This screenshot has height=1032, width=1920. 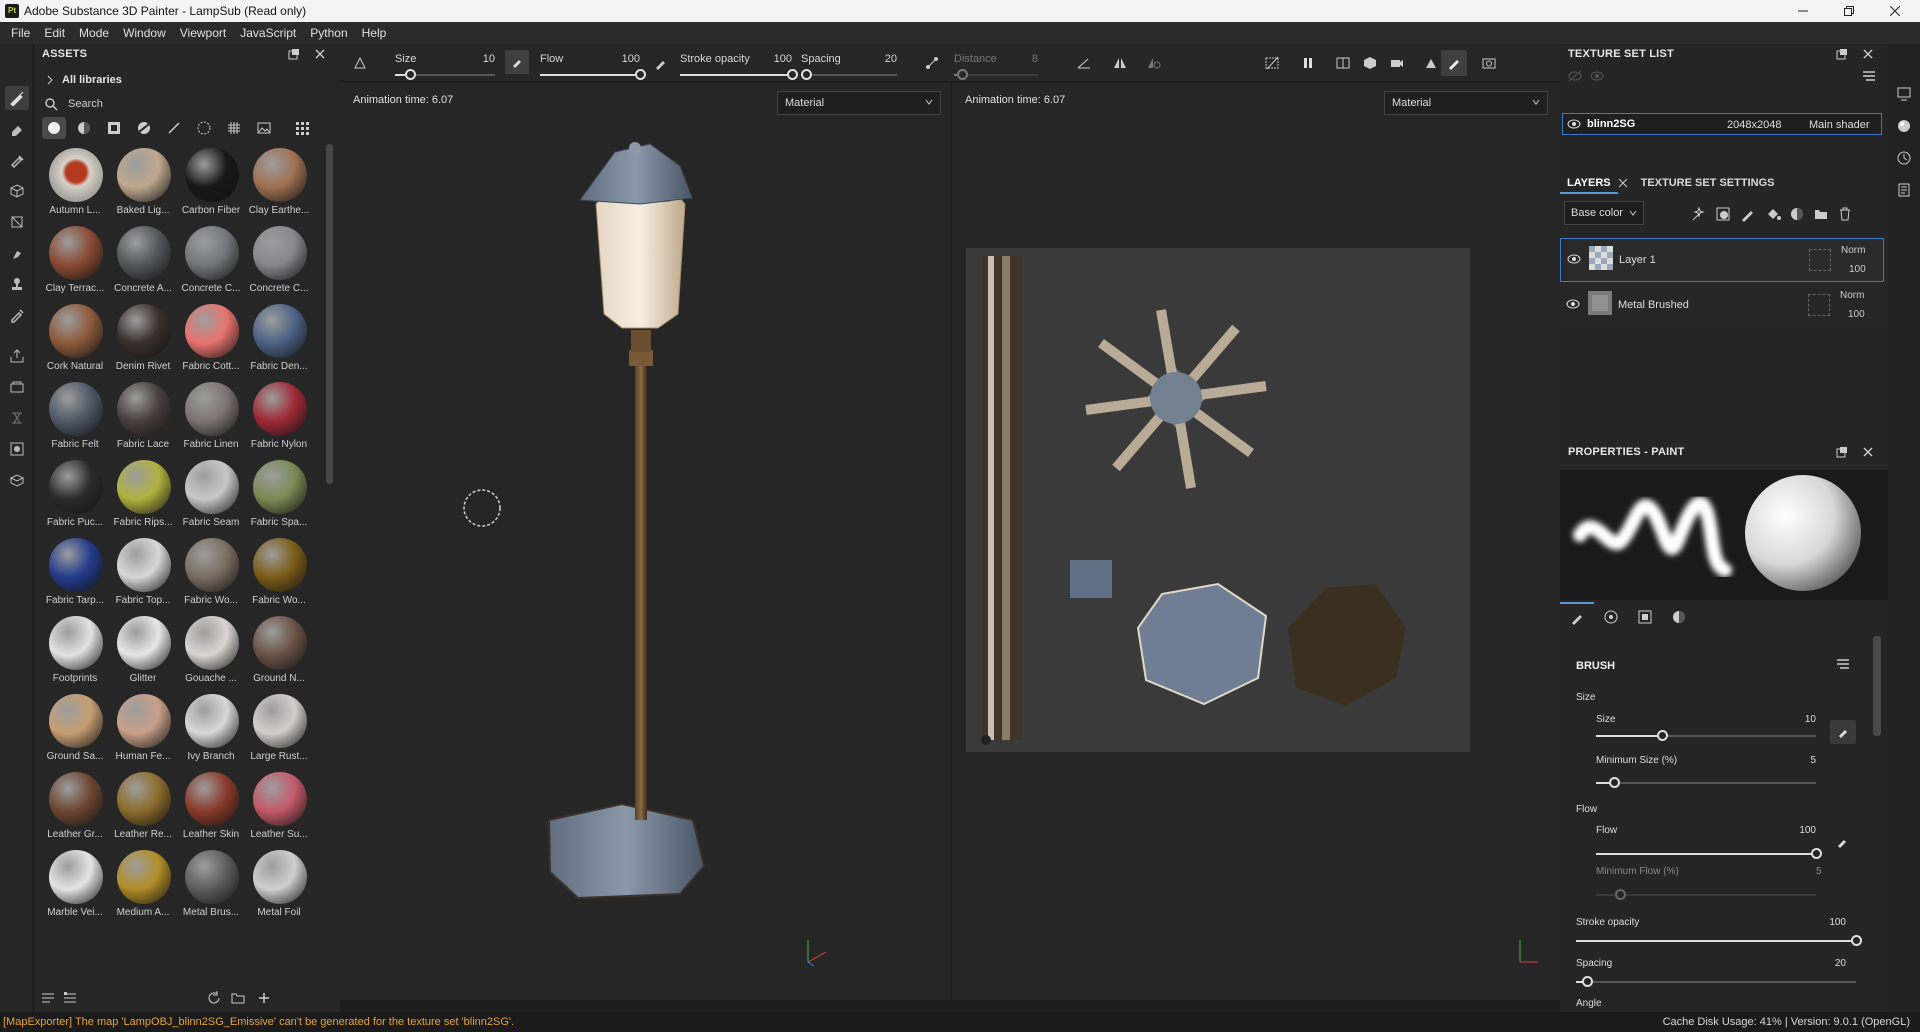 What do you see at coordinates (1856, 940) in the screenshot?
I see `stroke-opacity-prop-handle` at bounding box center [1856, 940].